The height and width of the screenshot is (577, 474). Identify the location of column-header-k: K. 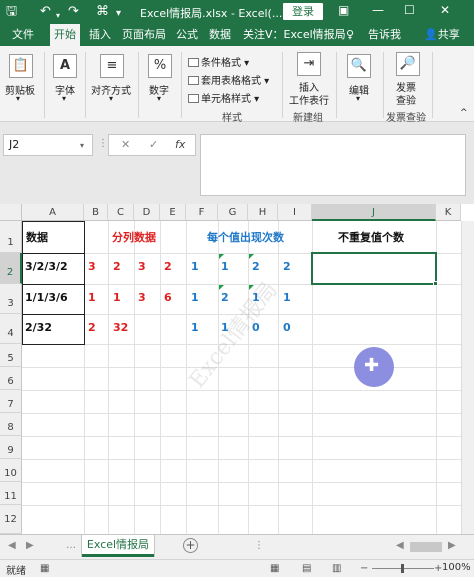
(448, 212).